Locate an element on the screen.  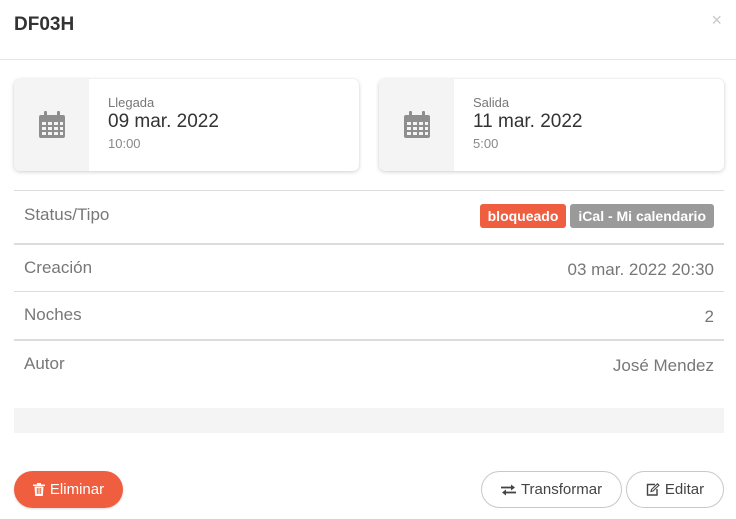
arrival-card: Llegada 09 mar. 2022 10:00 is located at coordinates (186, 125).